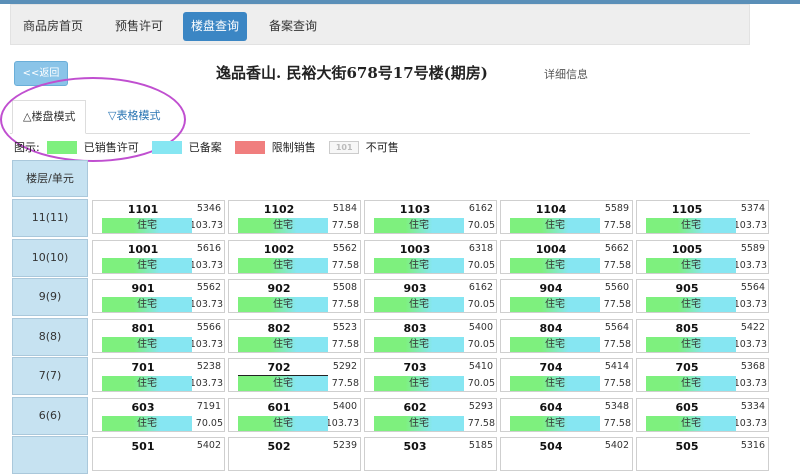 The height and width of the screenshot is (474, 800). Describe the element at coordinates (49, 117) in the screenshot. I see `tab-building-mode: △楼盘模式` at that location.